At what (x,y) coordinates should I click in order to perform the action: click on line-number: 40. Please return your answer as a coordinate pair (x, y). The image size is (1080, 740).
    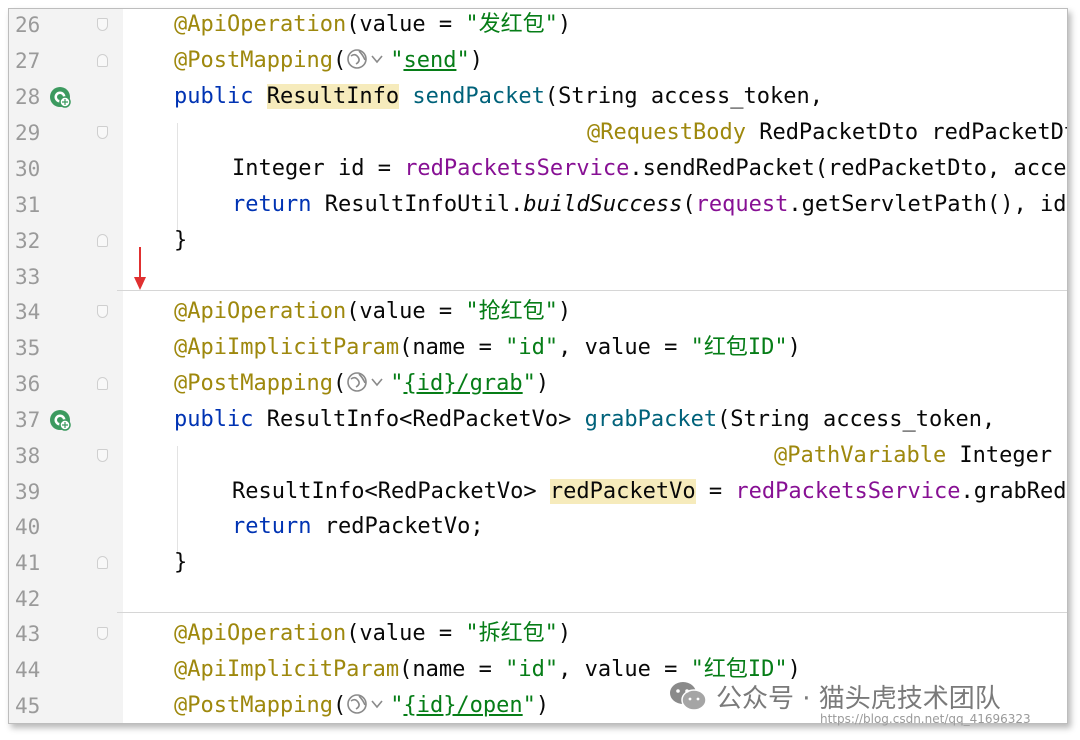
    Looking at the image, I should click on (28, 527).